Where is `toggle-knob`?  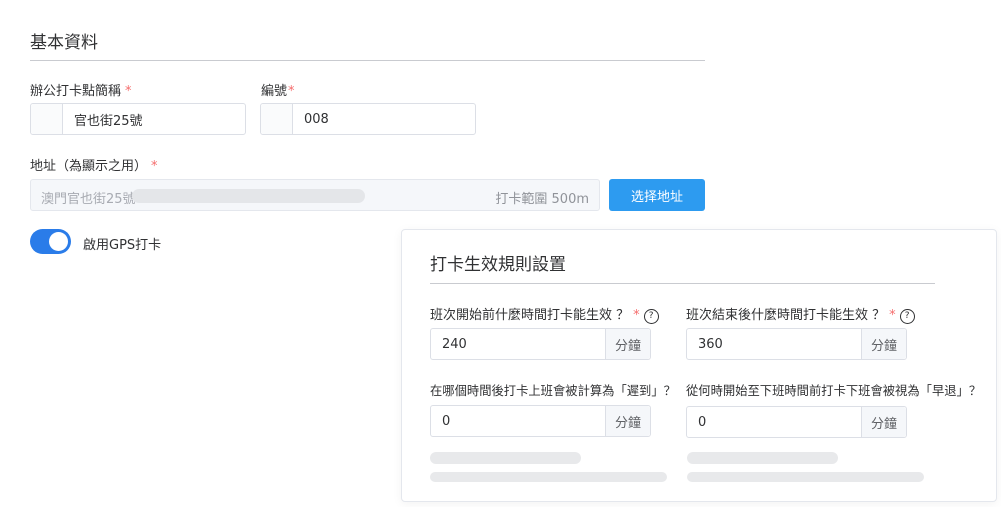 toggle-knob is located at coordinates (58, 241).